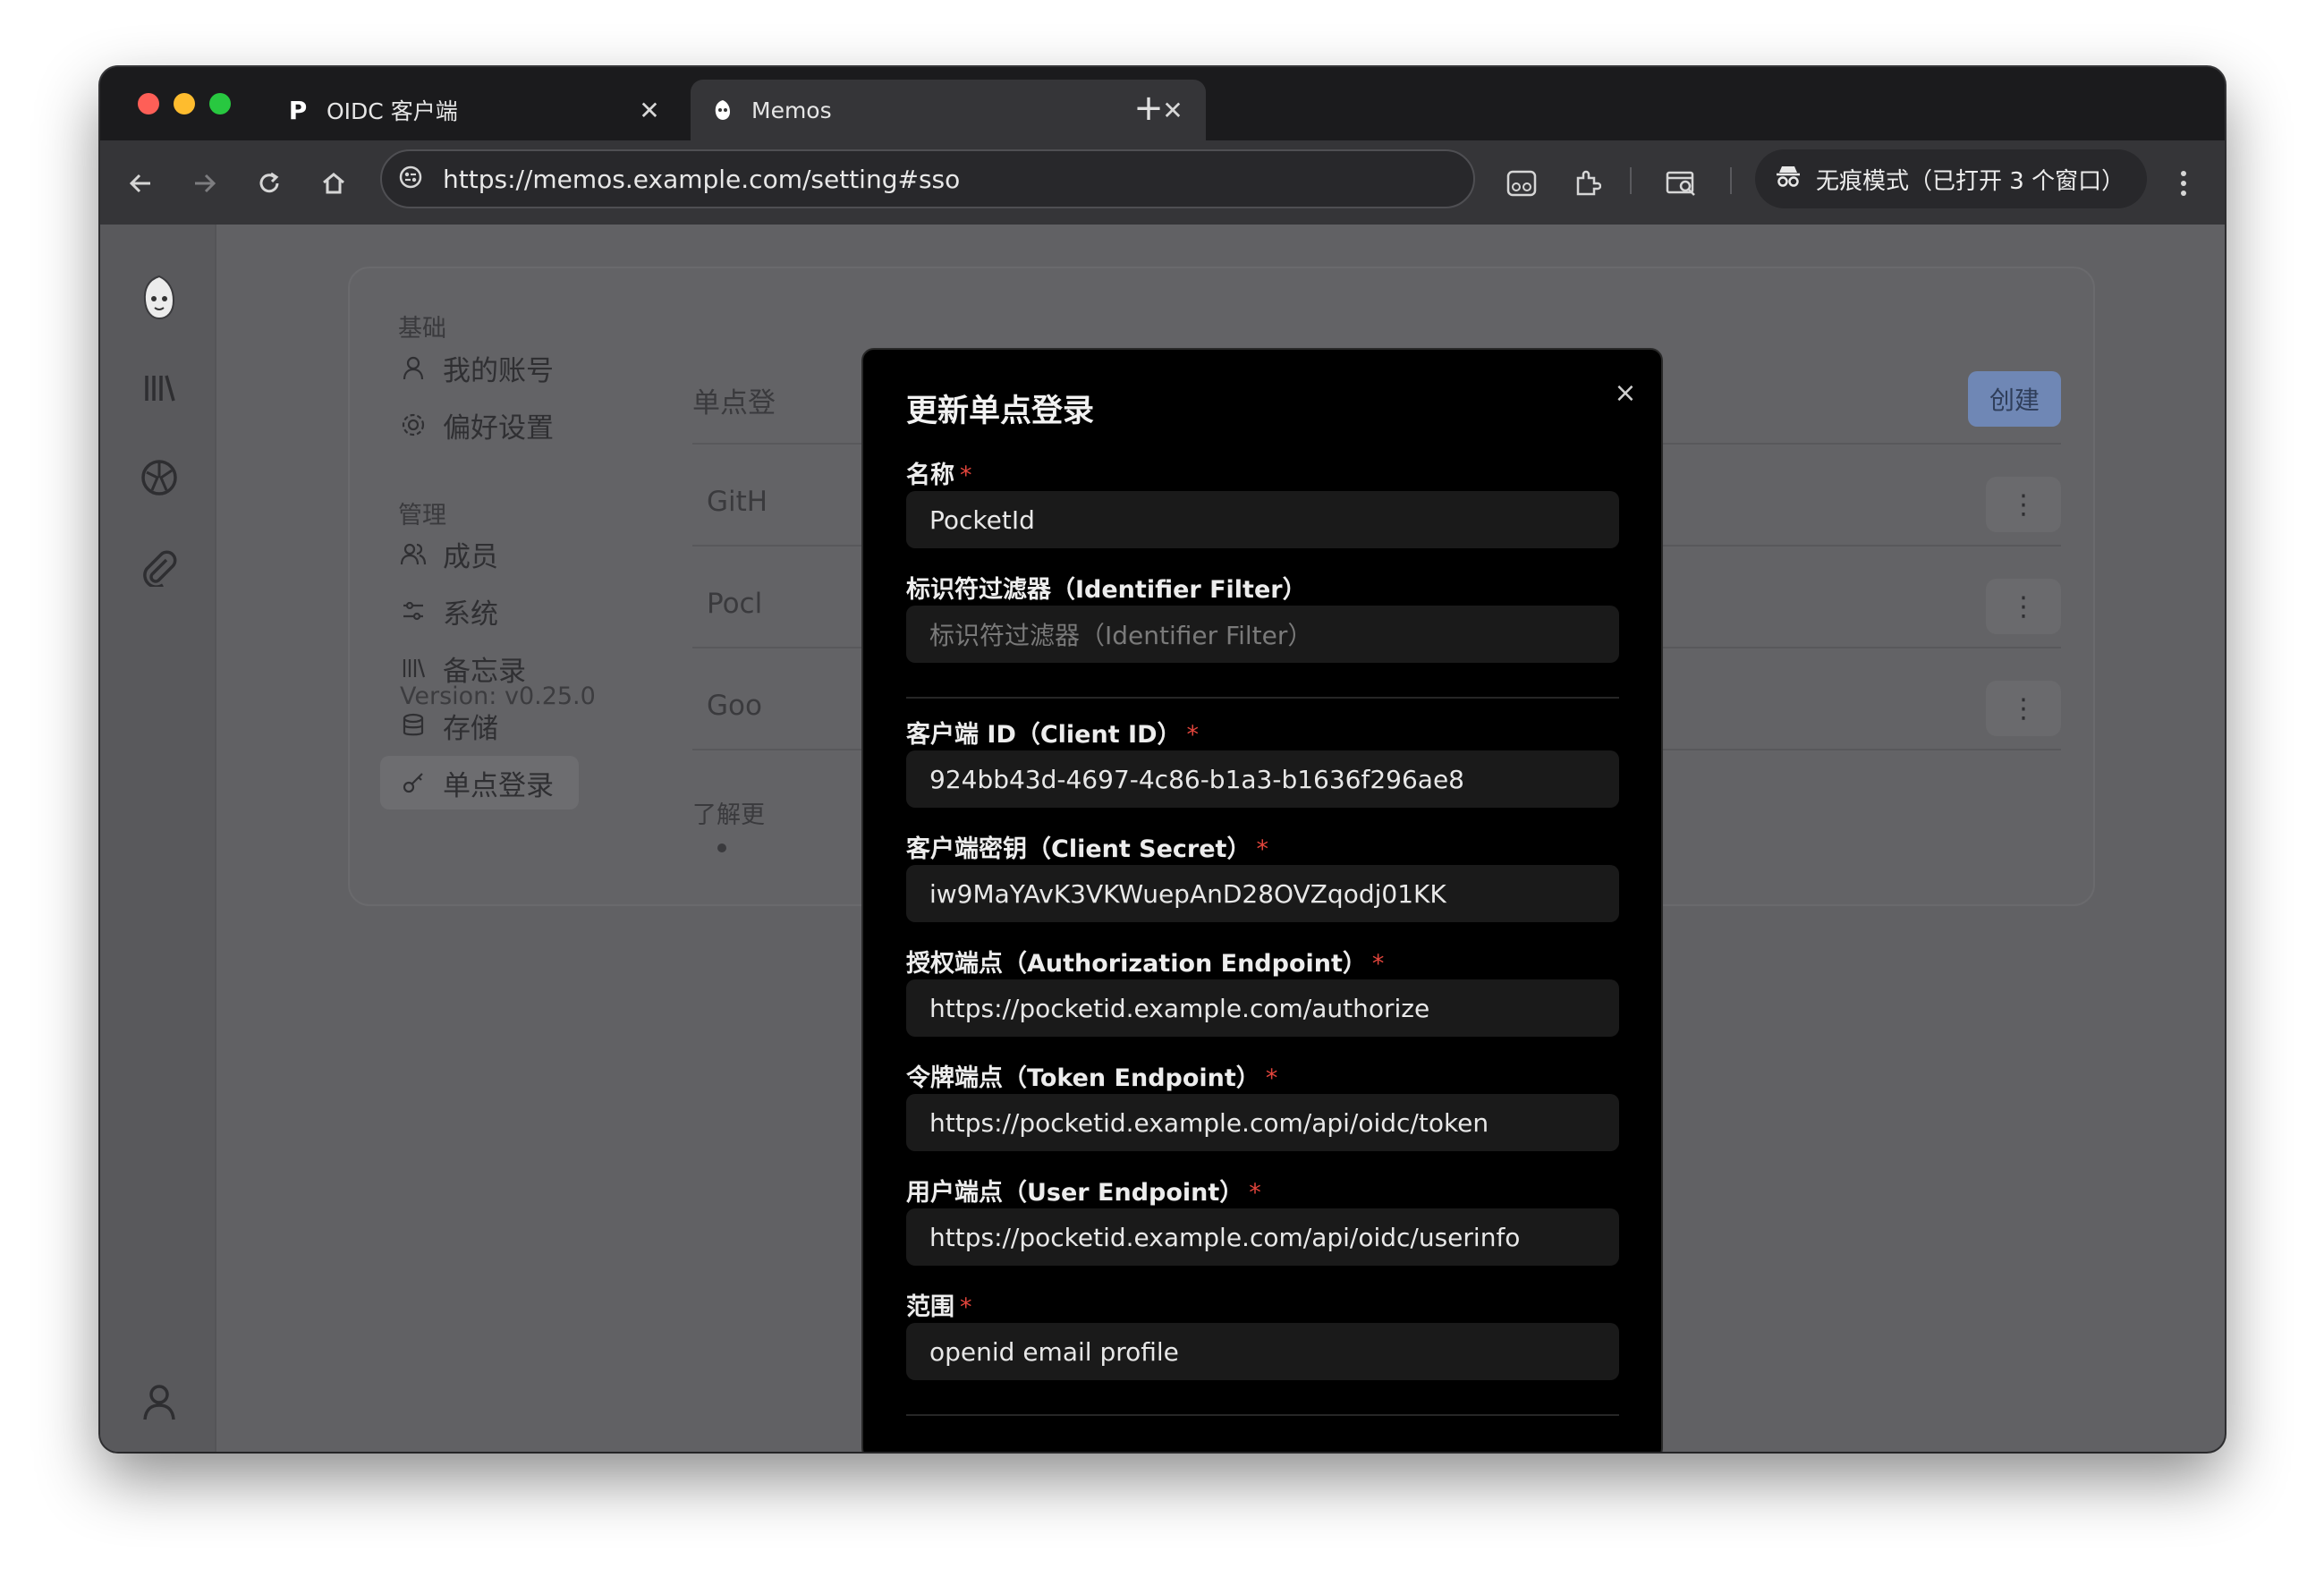 Image resolution: width=2324 pixels, height=1585 pixels. I want to click on nav-label: 存储, so click(471, 728).